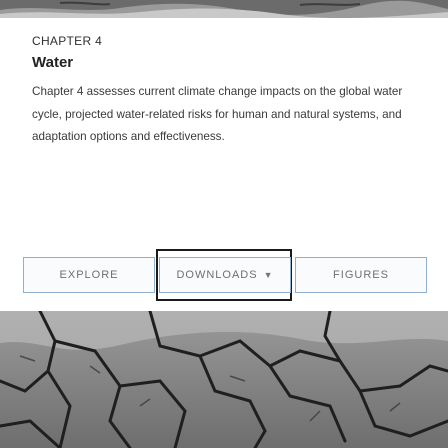 The width and height of the screenshot is (448, 448). I want to click on tab-explore-label: EXPLORE, so click(89, 275).